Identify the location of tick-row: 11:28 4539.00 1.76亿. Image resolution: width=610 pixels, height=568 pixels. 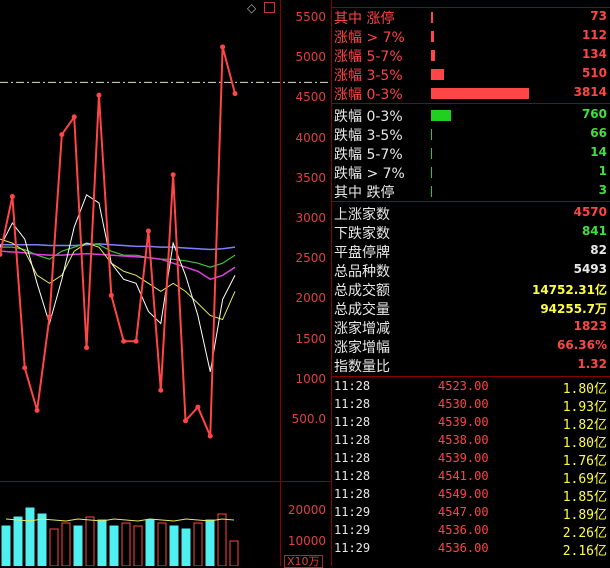
(472, 459).